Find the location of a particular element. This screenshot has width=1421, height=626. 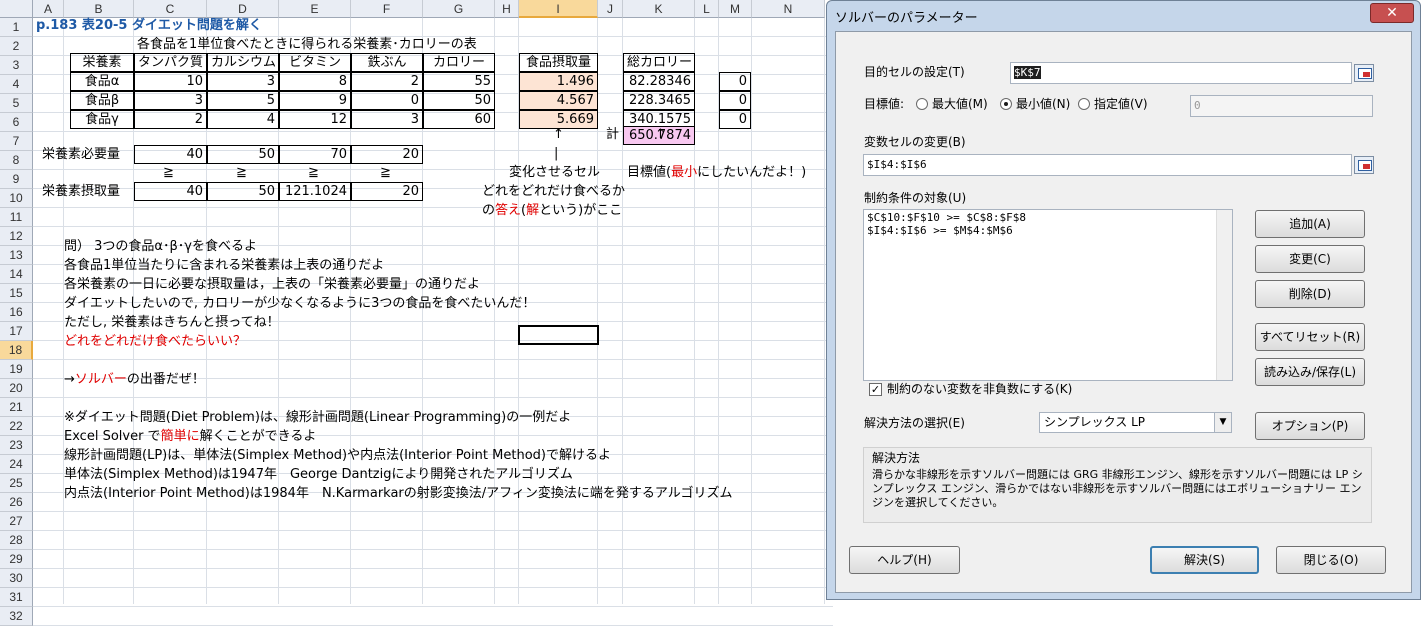

max-radio is located at coordinates (922, 104).